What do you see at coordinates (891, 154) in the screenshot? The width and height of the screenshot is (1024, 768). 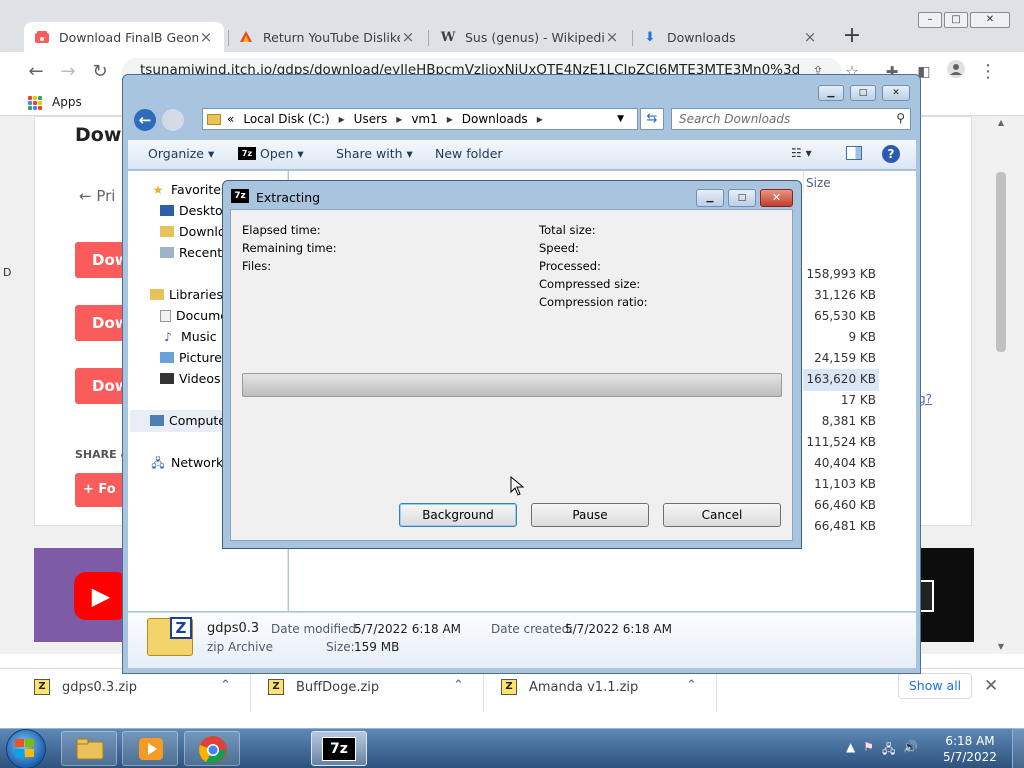 I see `help-icon: ?` at bounding box center [891, 154].